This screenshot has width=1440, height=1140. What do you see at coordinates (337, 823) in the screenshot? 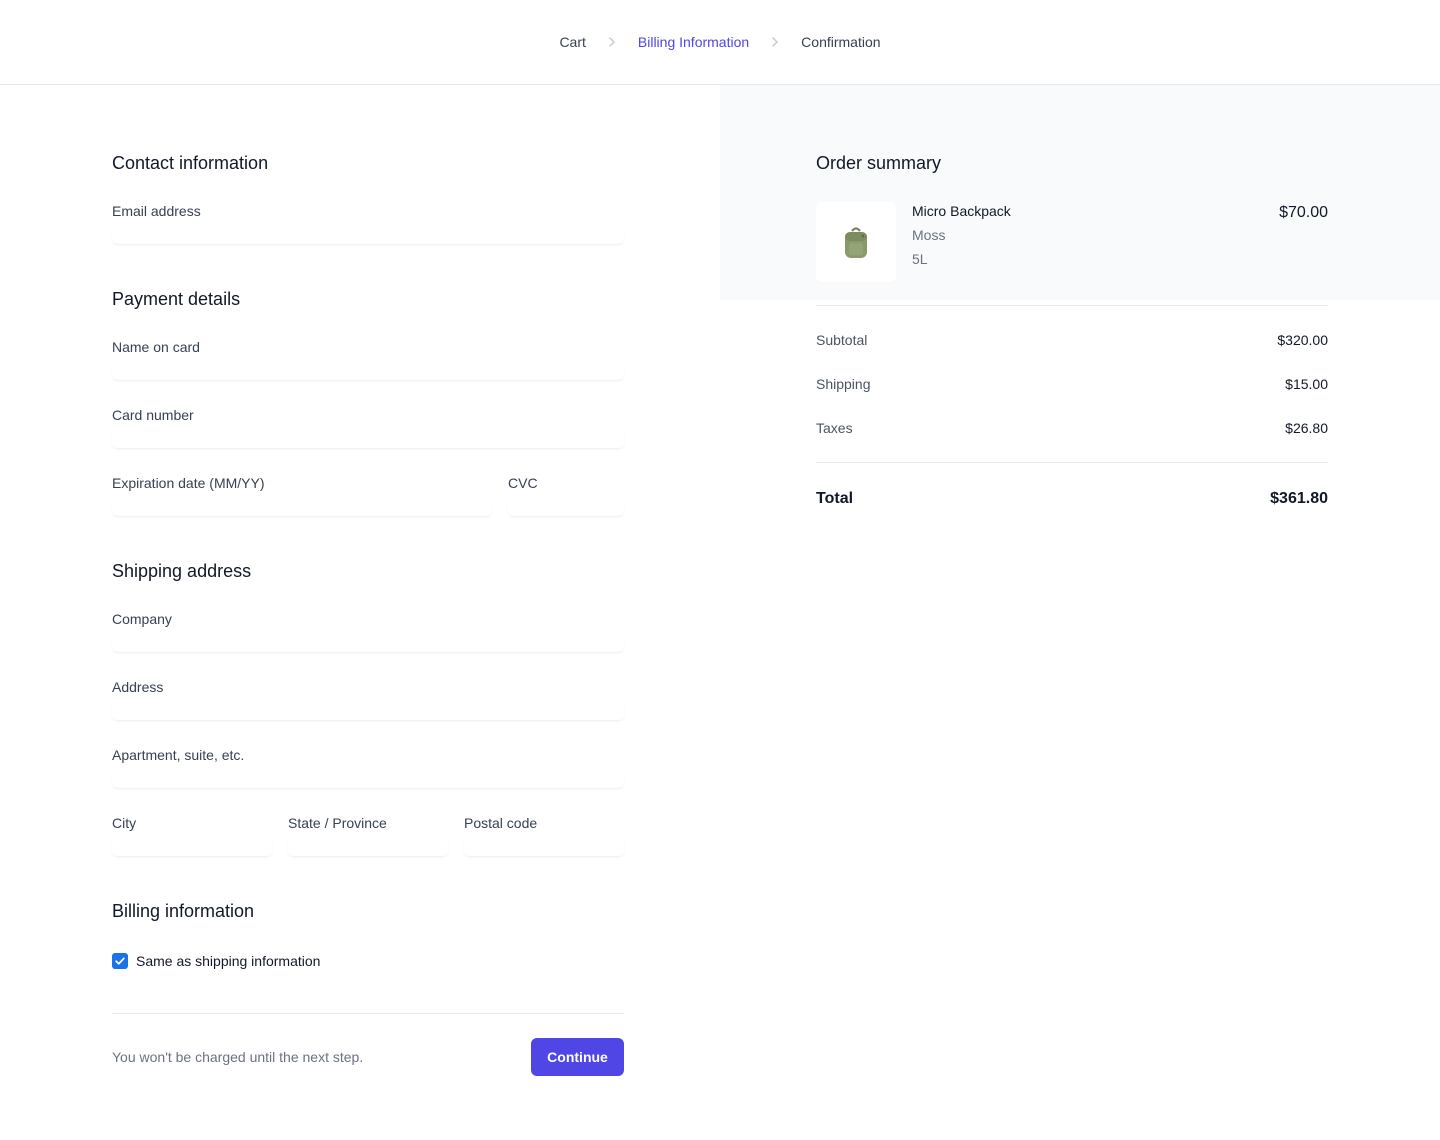
I see `state-province-label: State / Province` at bounding box center [337, 823].